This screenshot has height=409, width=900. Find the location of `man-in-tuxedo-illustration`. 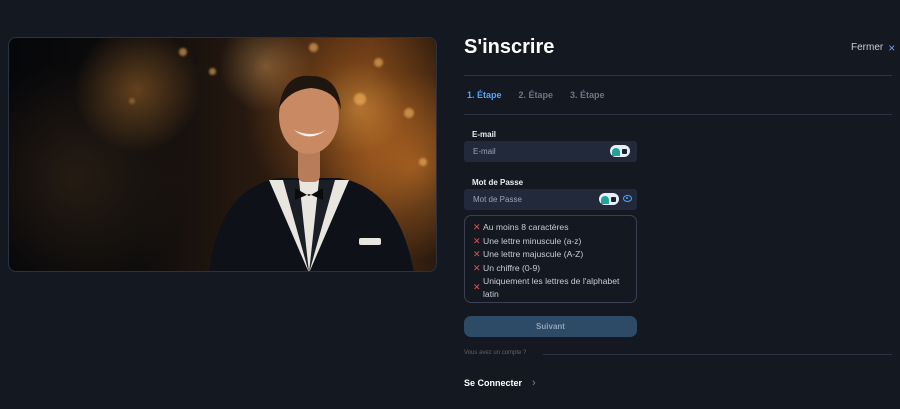

man-in-tuxedo-illustration is located at coordinates (311, 173).